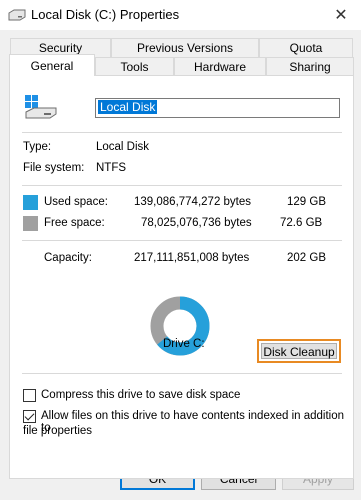 Image resolution: width=361 pixels, height=500 pixels. I want to click on file-system-label: File system:, so click(54, 168).